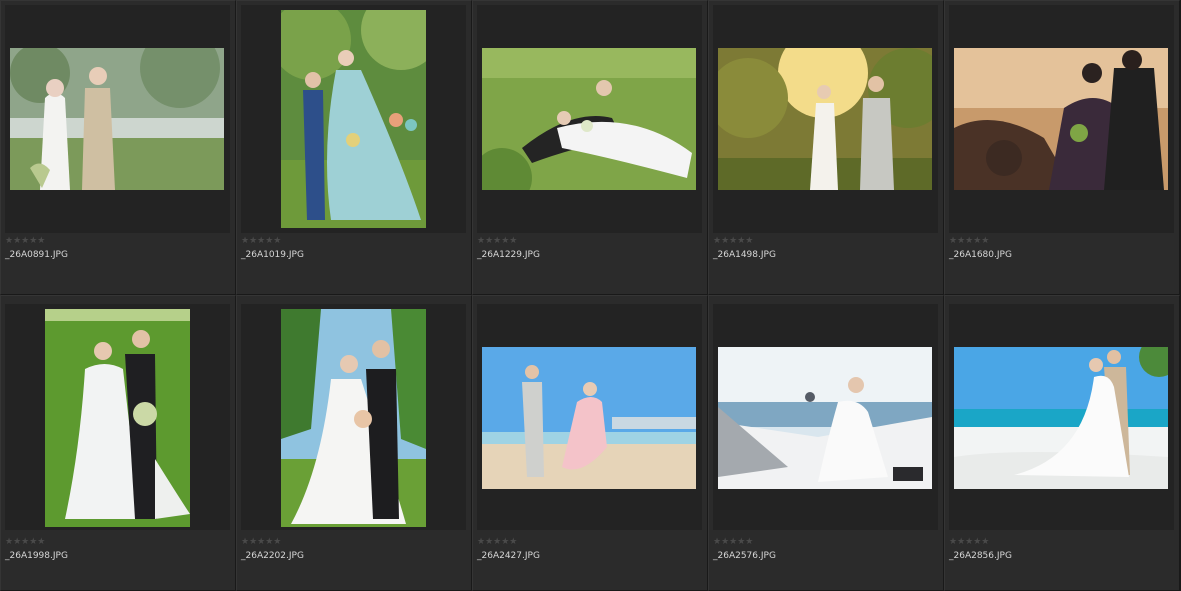  What do you see at coordinates (36, 255) in the screenshot?
I see `filename-label: _26A0891.JPG` at bounding box center [36, 255].